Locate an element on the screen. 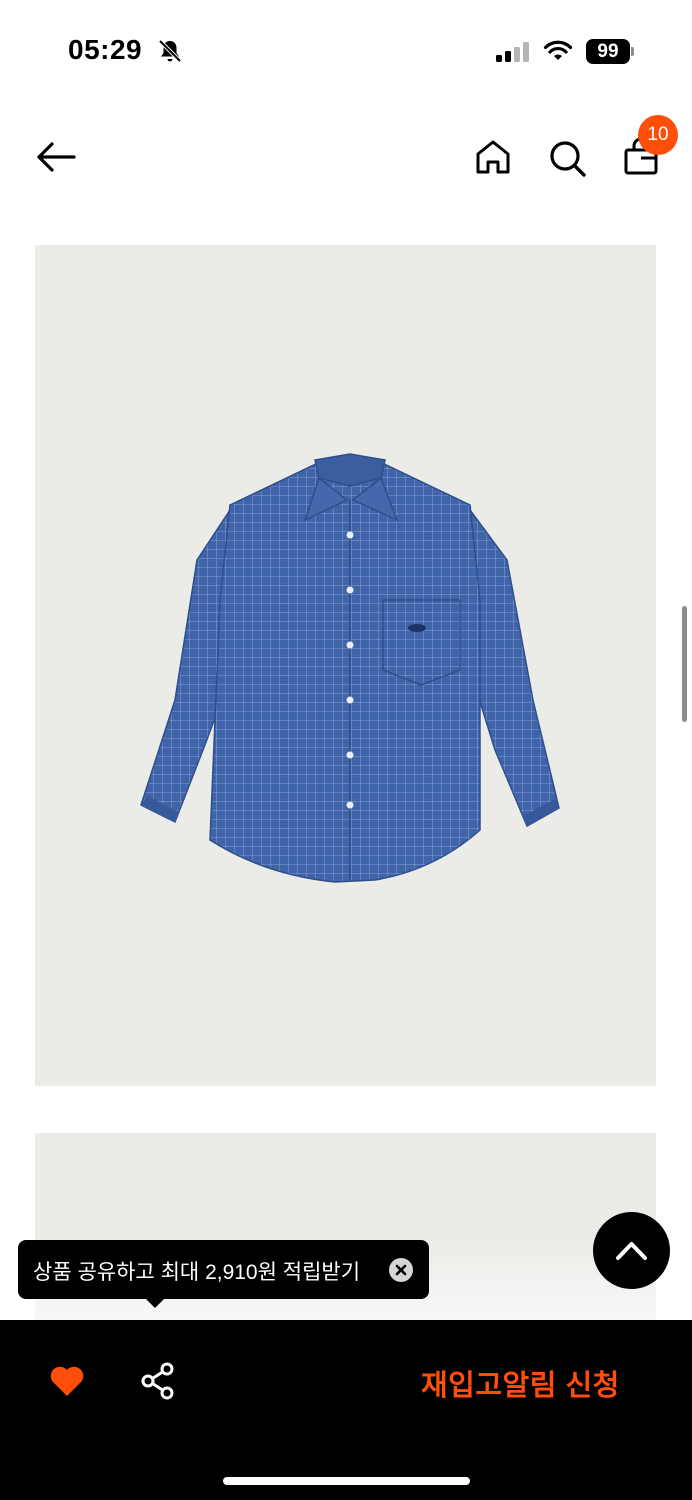 The image size is (692, 1500). status-time: 05:29 is located at coordinates (105, 49).